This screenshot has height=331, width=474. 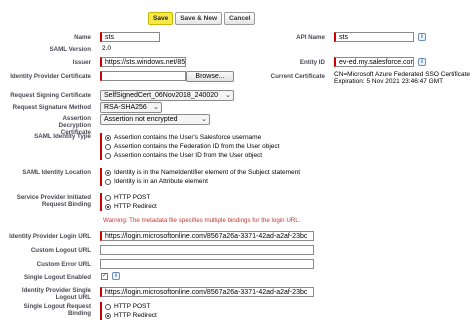 I want to click on single-logout-enabled-label: Single Logout Enabled, so click(x=57, y=277).